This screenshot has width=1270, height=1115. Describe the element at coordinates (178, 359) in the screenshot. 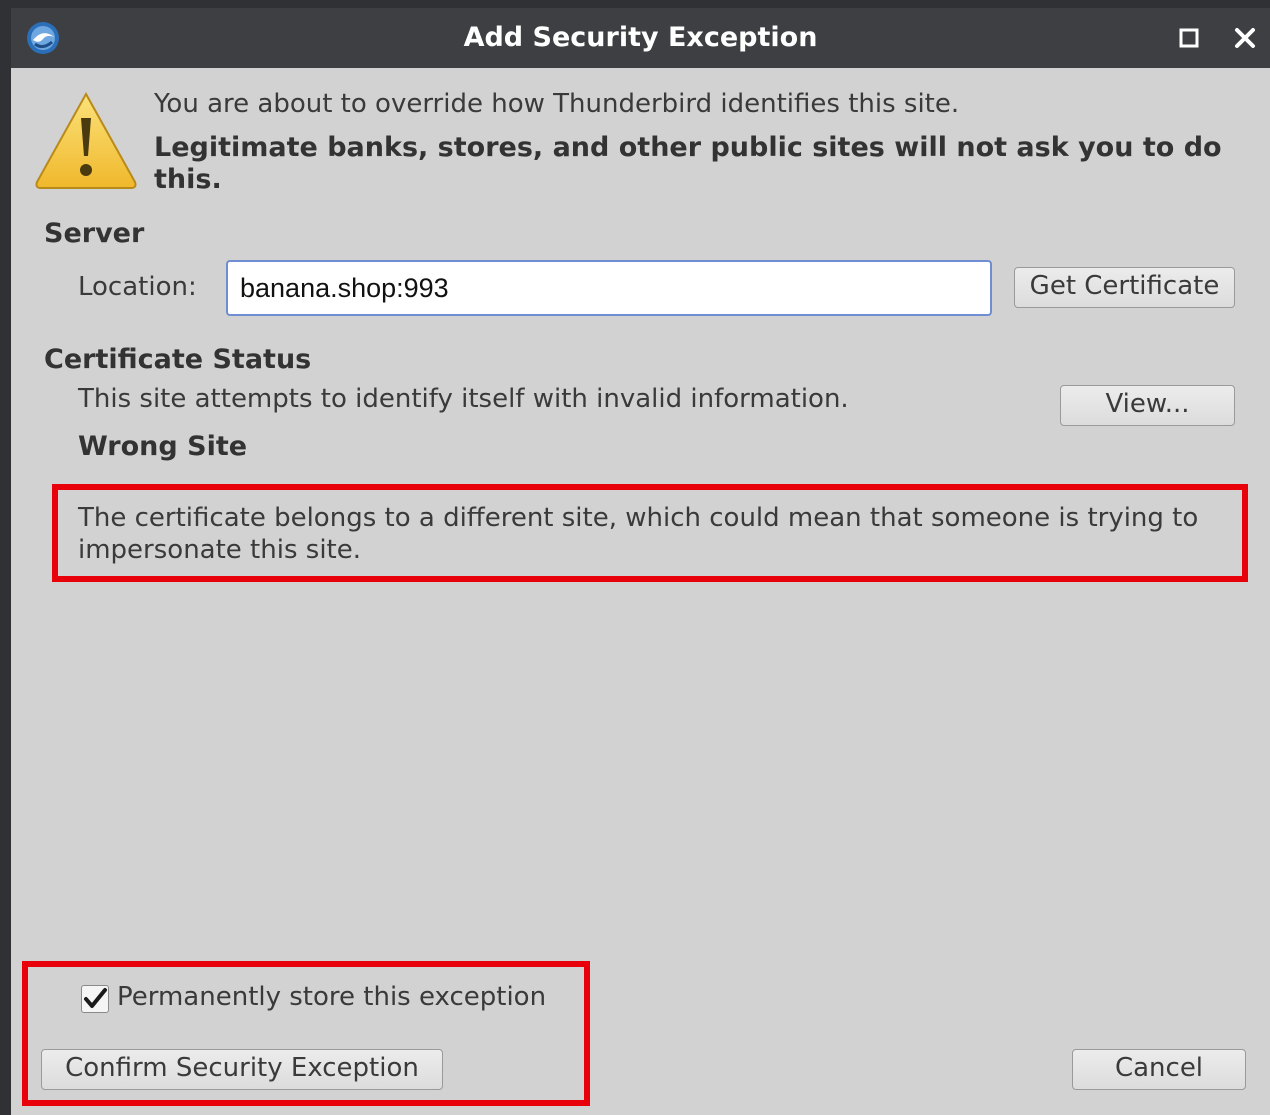

I see `certificate-status-heading: Certificate Status` at that location.